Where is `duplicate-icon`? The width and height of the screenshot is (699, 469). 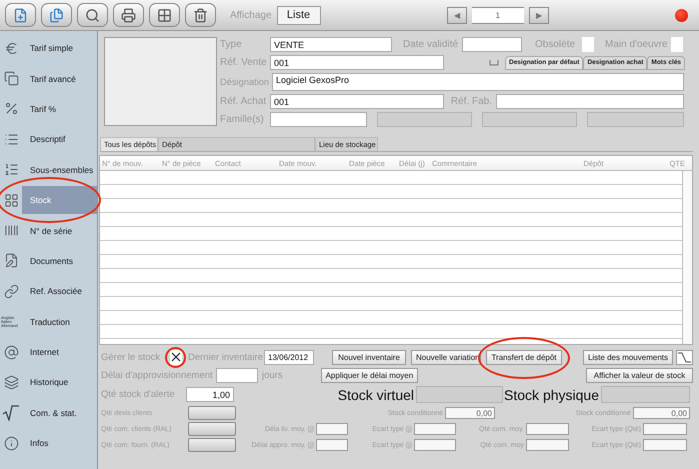 duplicate-icon is located at coordinates (56, 15).